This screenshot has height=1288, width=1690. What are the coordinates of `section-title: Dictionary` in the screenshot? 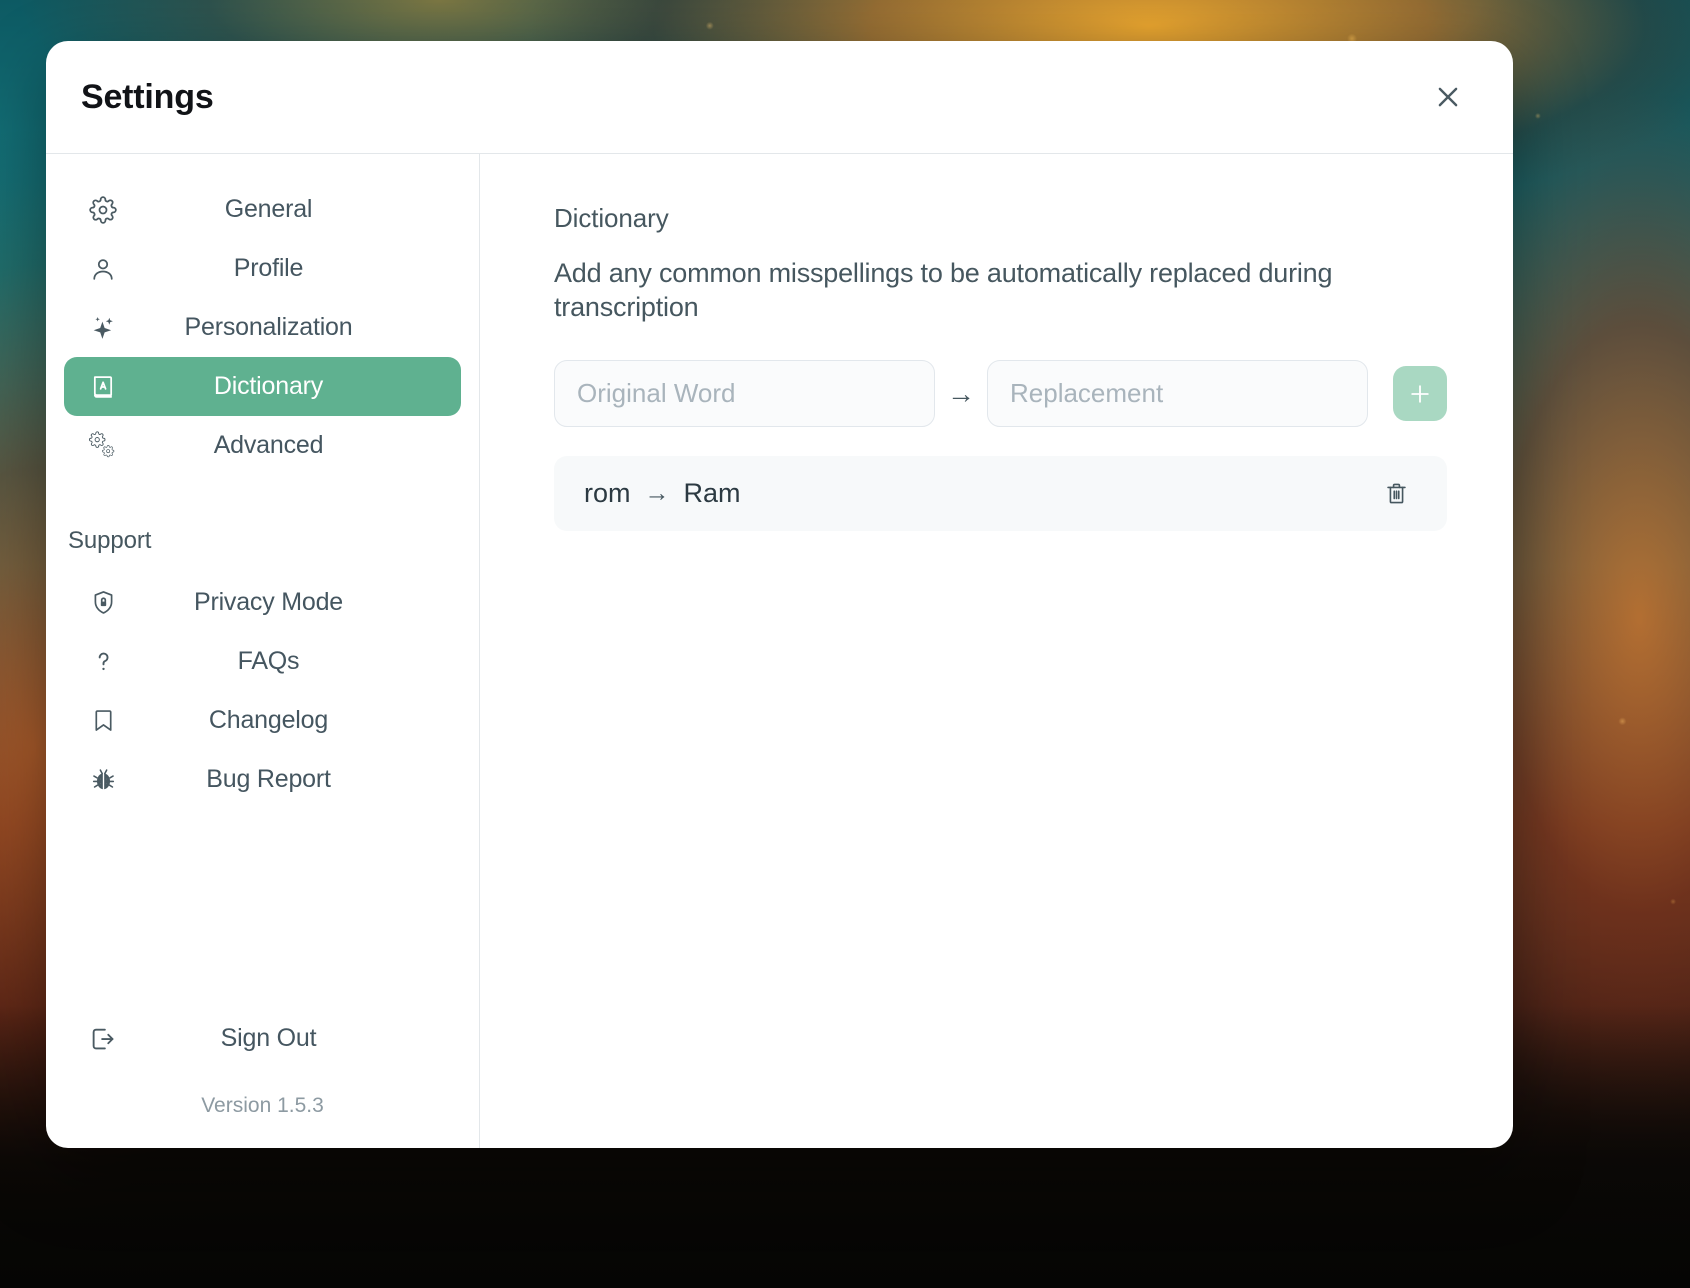 It's located at (611, 218).